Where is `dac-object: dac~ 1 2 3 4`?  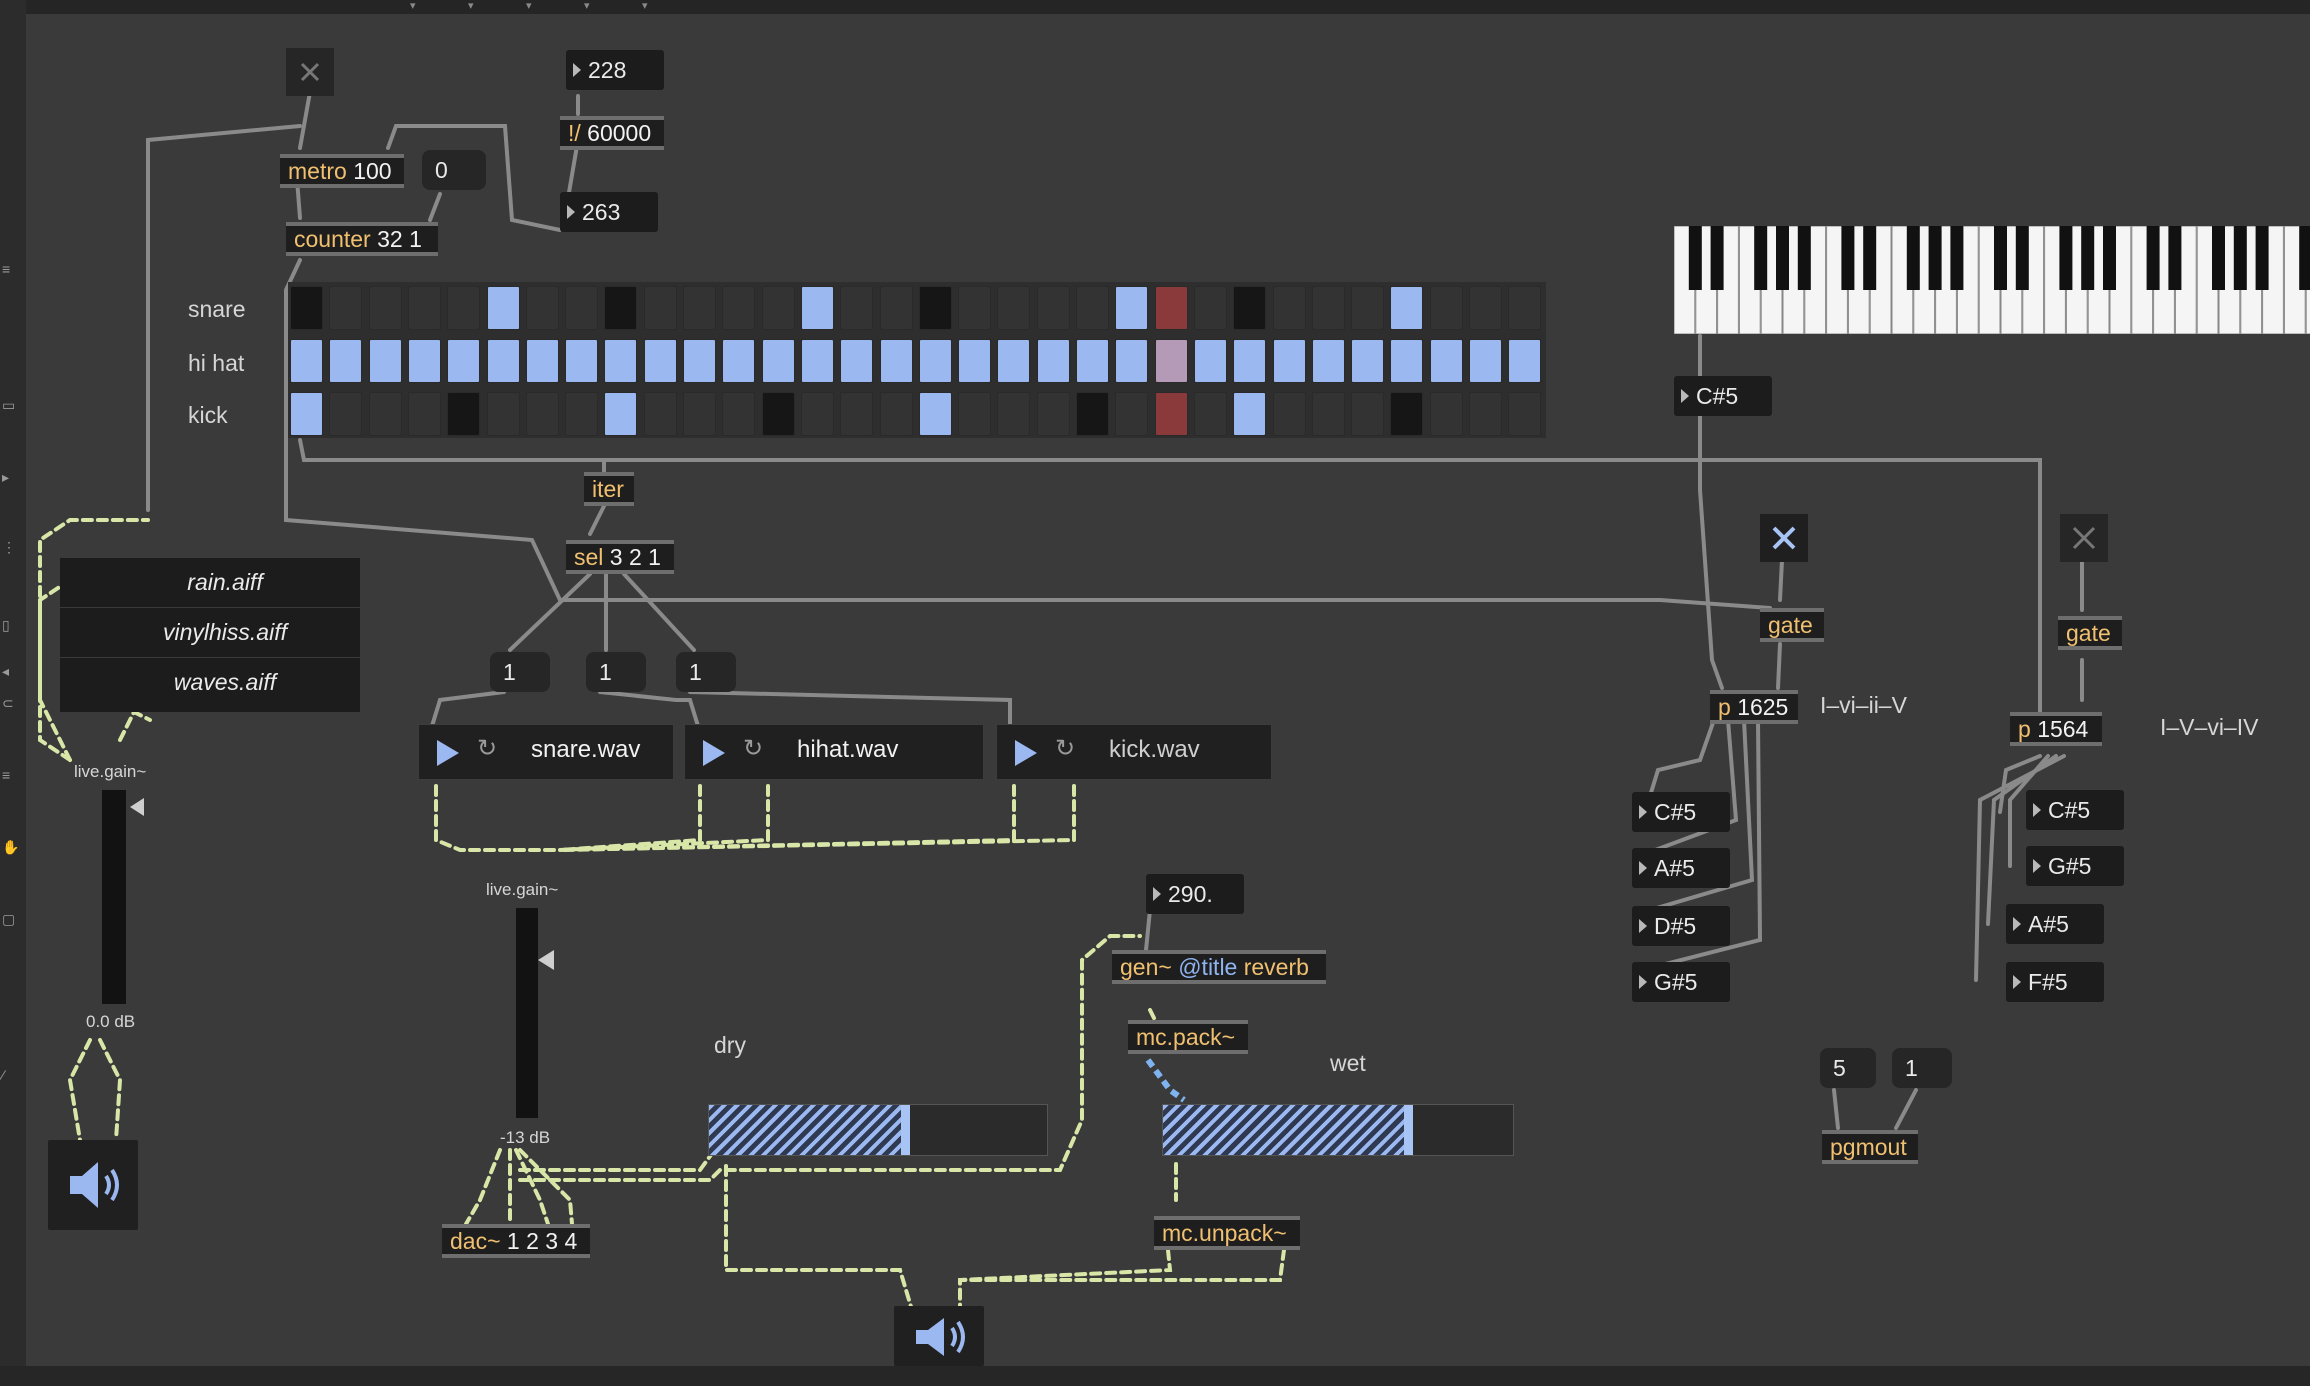 dac-object: dac~ 1 2 3 4 is located at coordinates (516, 1241).